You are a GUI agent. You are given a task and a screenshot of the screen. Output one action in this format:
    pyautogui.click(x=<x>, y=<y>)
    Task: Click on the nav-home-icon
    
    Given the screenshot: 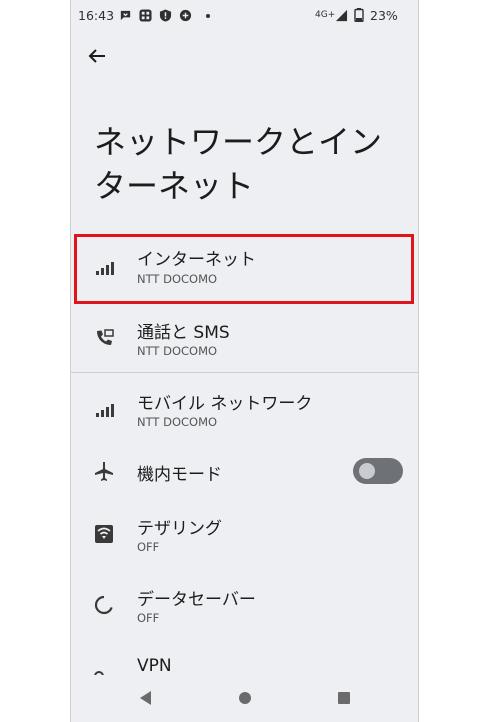 What is the action you would take?
    pyautogui.click(x=245, y=698)
    